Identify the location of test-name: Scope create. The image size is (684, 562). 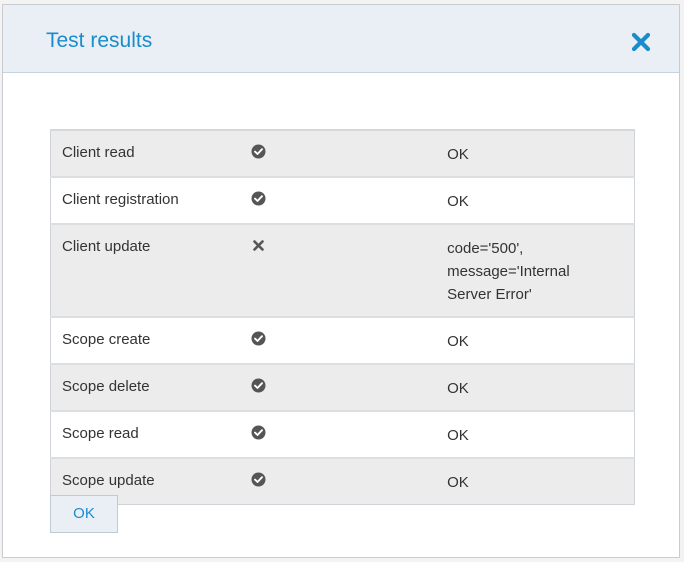
(148, 340).